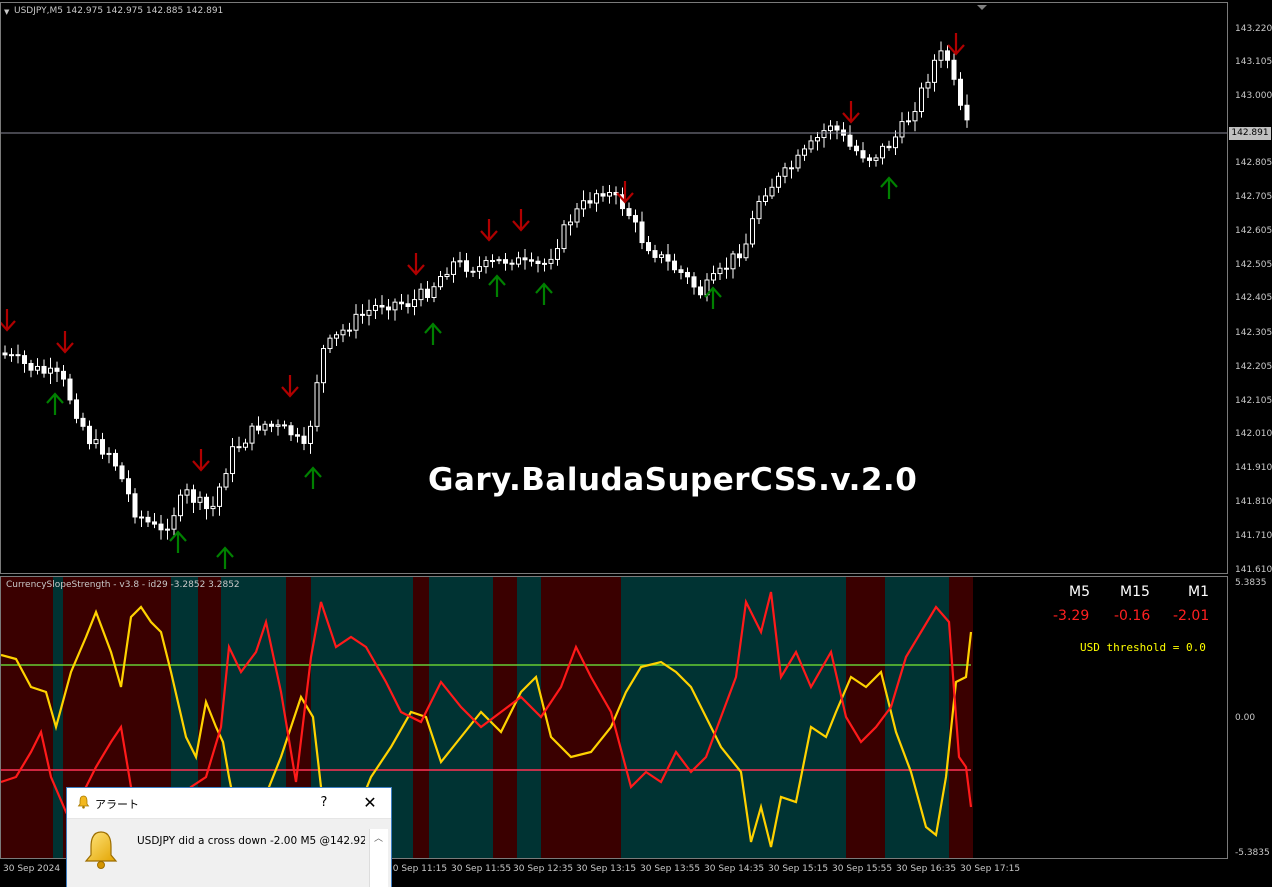 The height and width of the screenshot is (887, 1272). Describe the element at coordinates (370, 803) in the screenshot. I see `close-button: ✕` at that location.